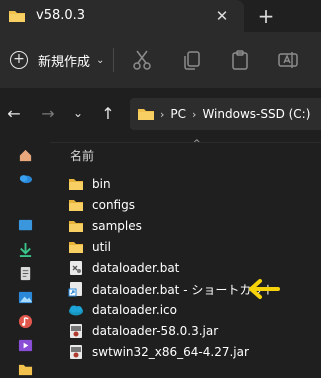 The height and width of the screenshot is (378, 321). Describe the element at coordinates (122, 16) in the screenshot. I see `window-tab: v58.0.3 ✕` at that location.